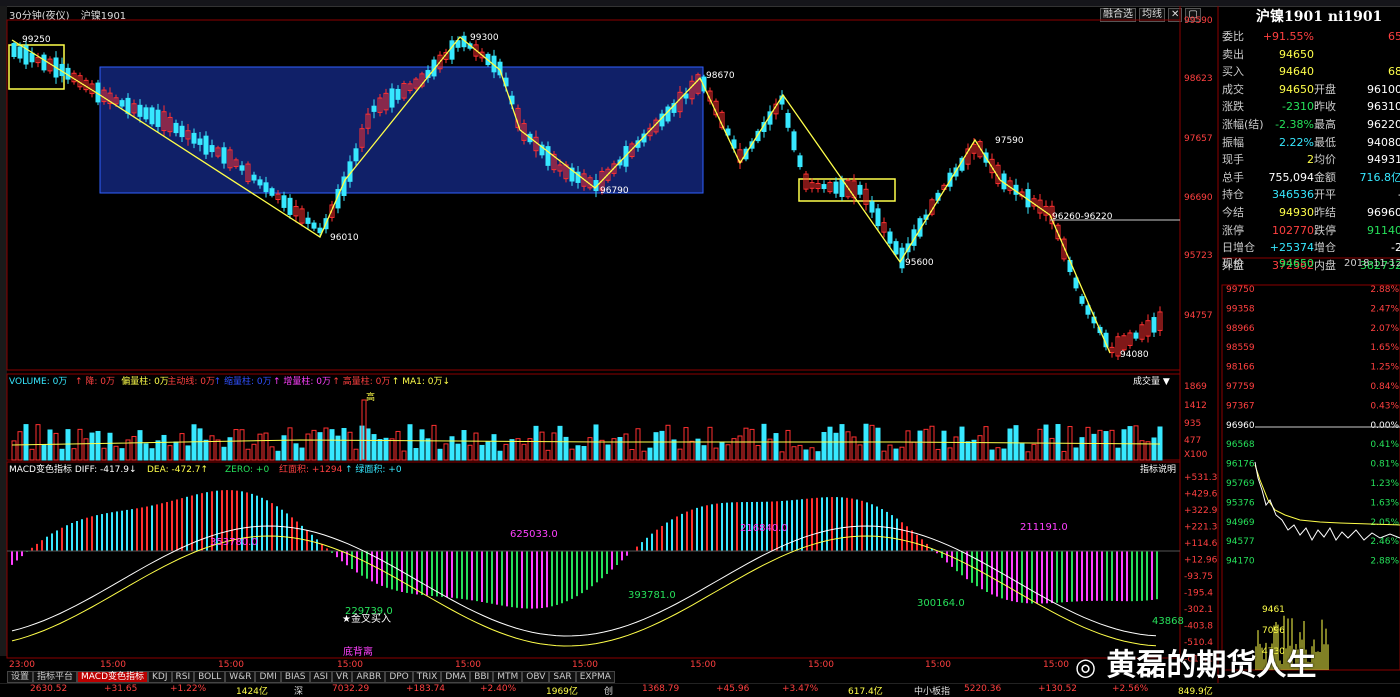  What do you see at coordinates (145, 381) in the screenshot?
I see `volume-legend-item: 偏量柱: 0万` at bounding box center [145, 381].